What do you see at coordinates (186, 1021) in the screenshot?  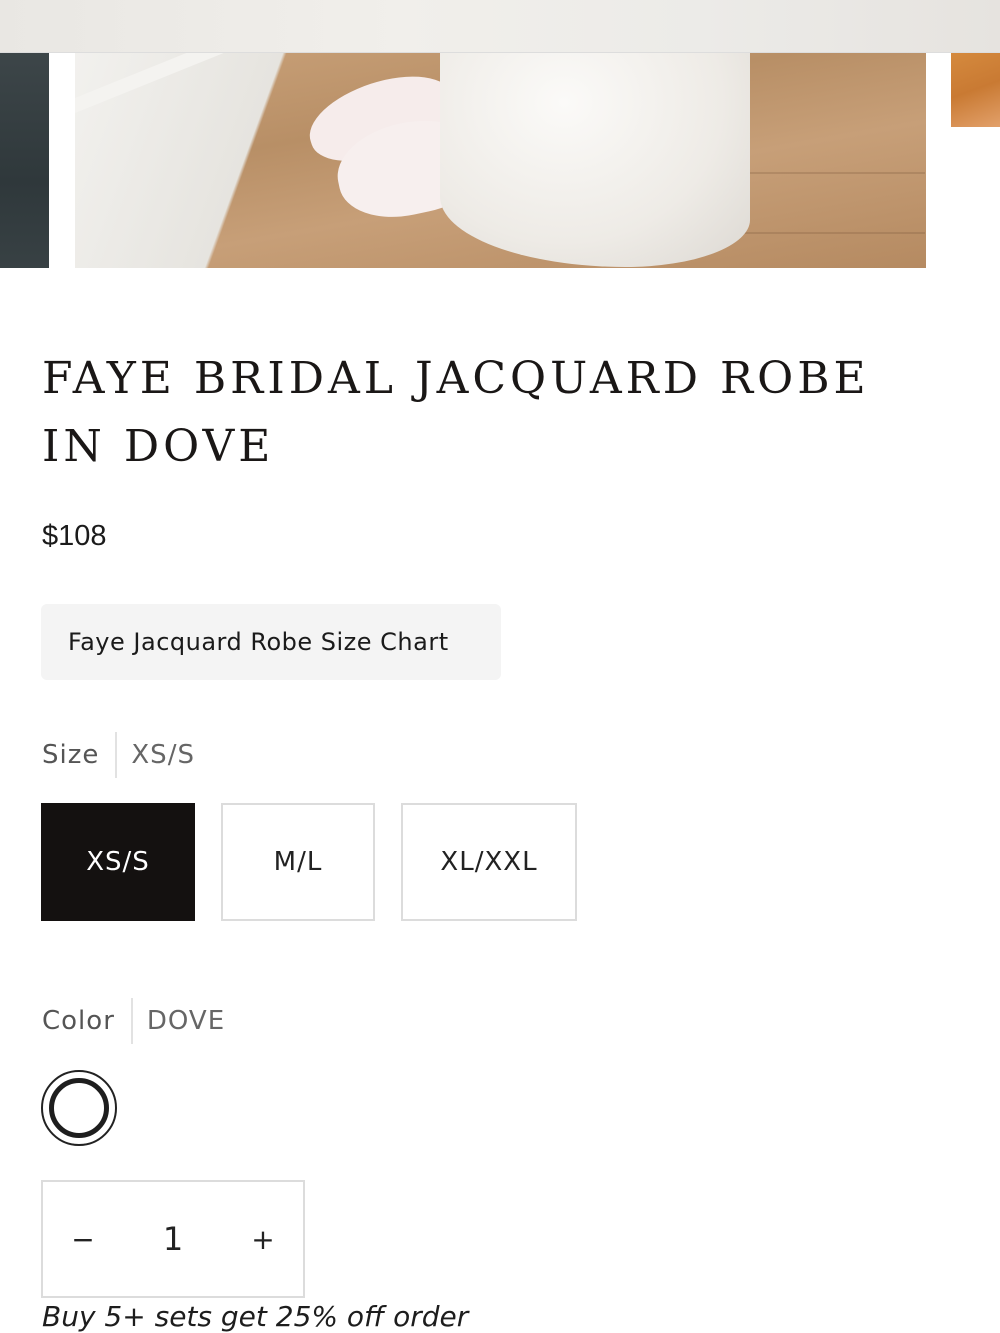 I see `color-selected-value: DOVE` at bounding box center [186, 1021].